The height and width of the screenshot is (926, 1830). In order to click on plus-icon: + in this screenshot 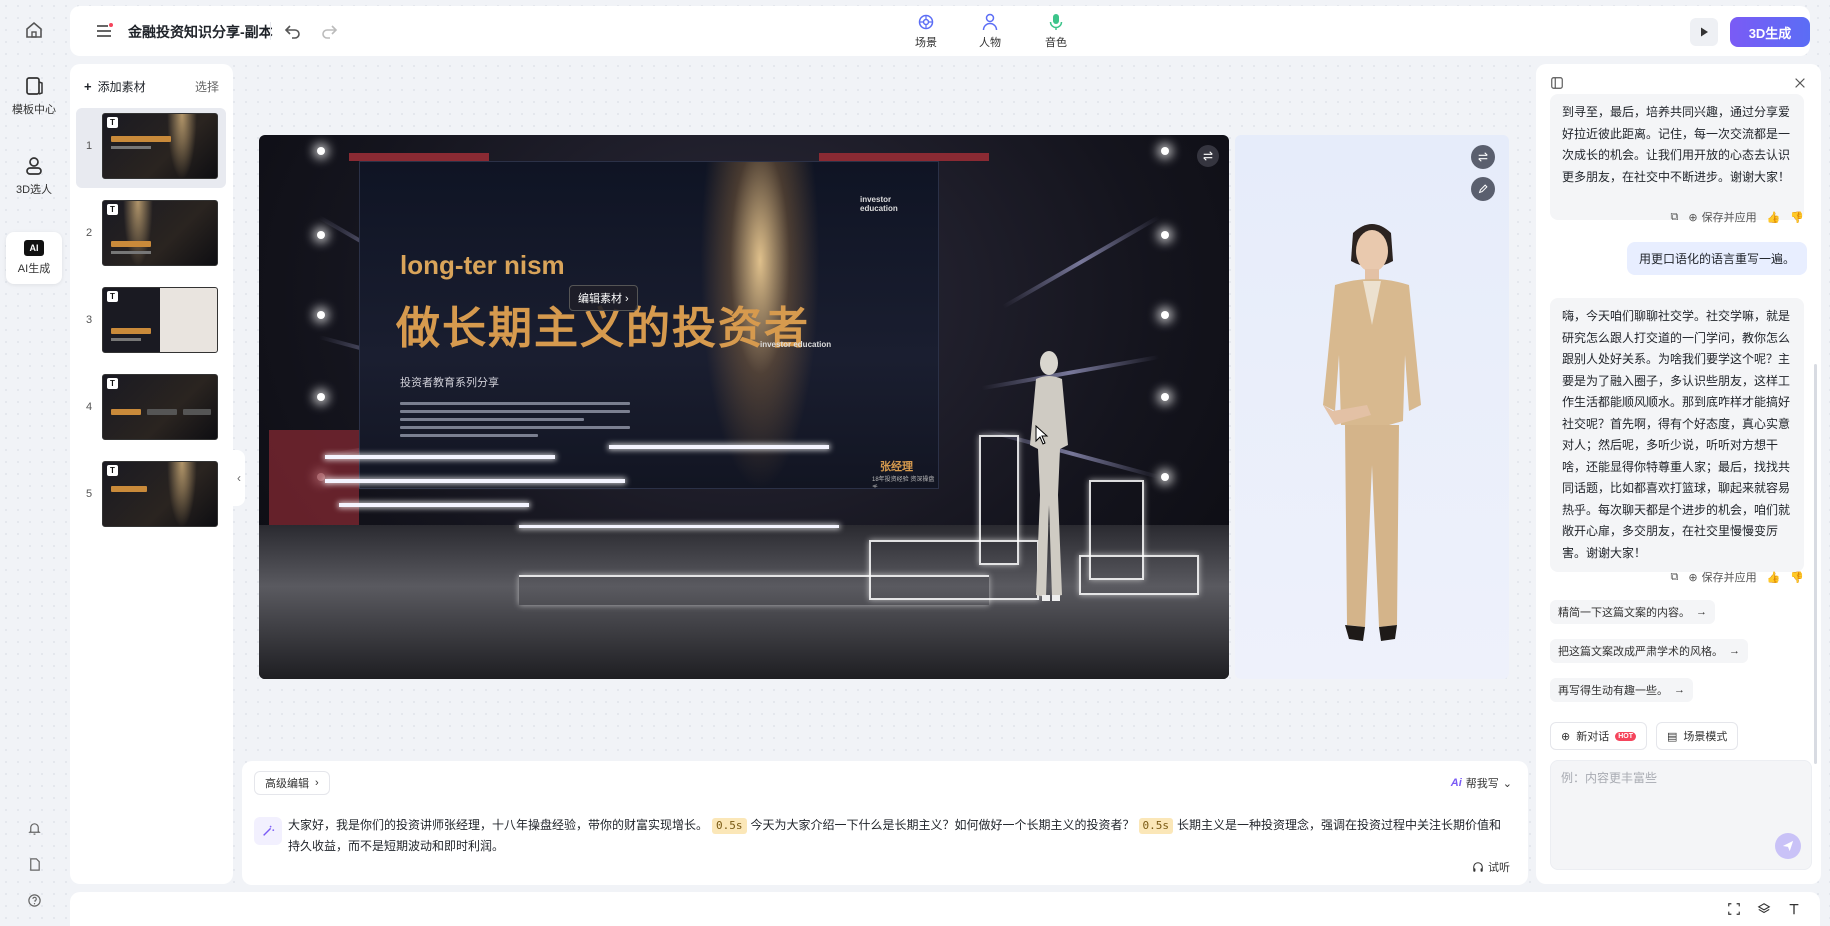, I will do `click(88, 86)`.